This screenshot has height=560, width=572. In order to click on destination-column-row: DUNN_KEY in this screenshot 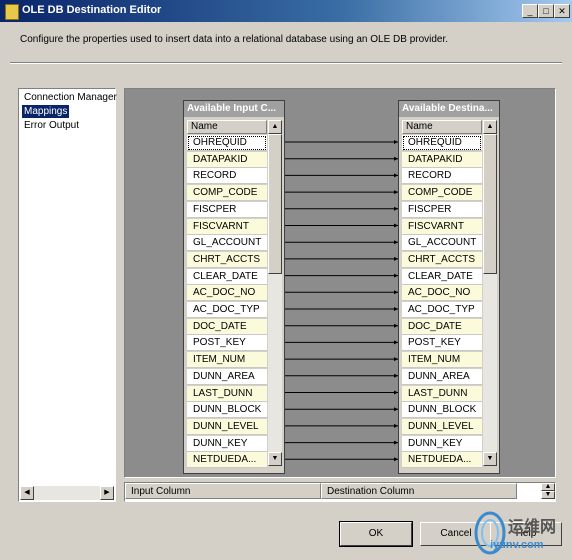, I will do `click(442, 443)`.